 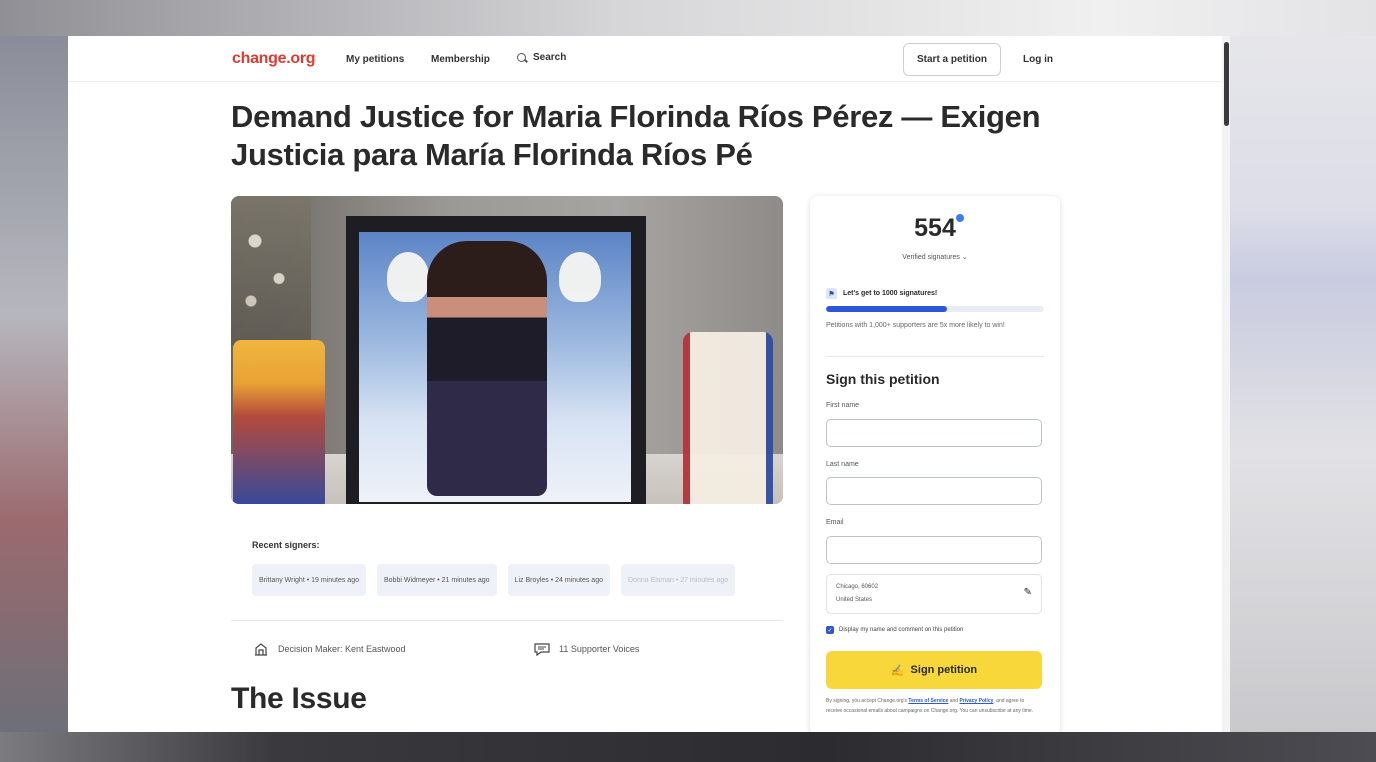 I want to click on content-divider, so click(x=507, y=620).